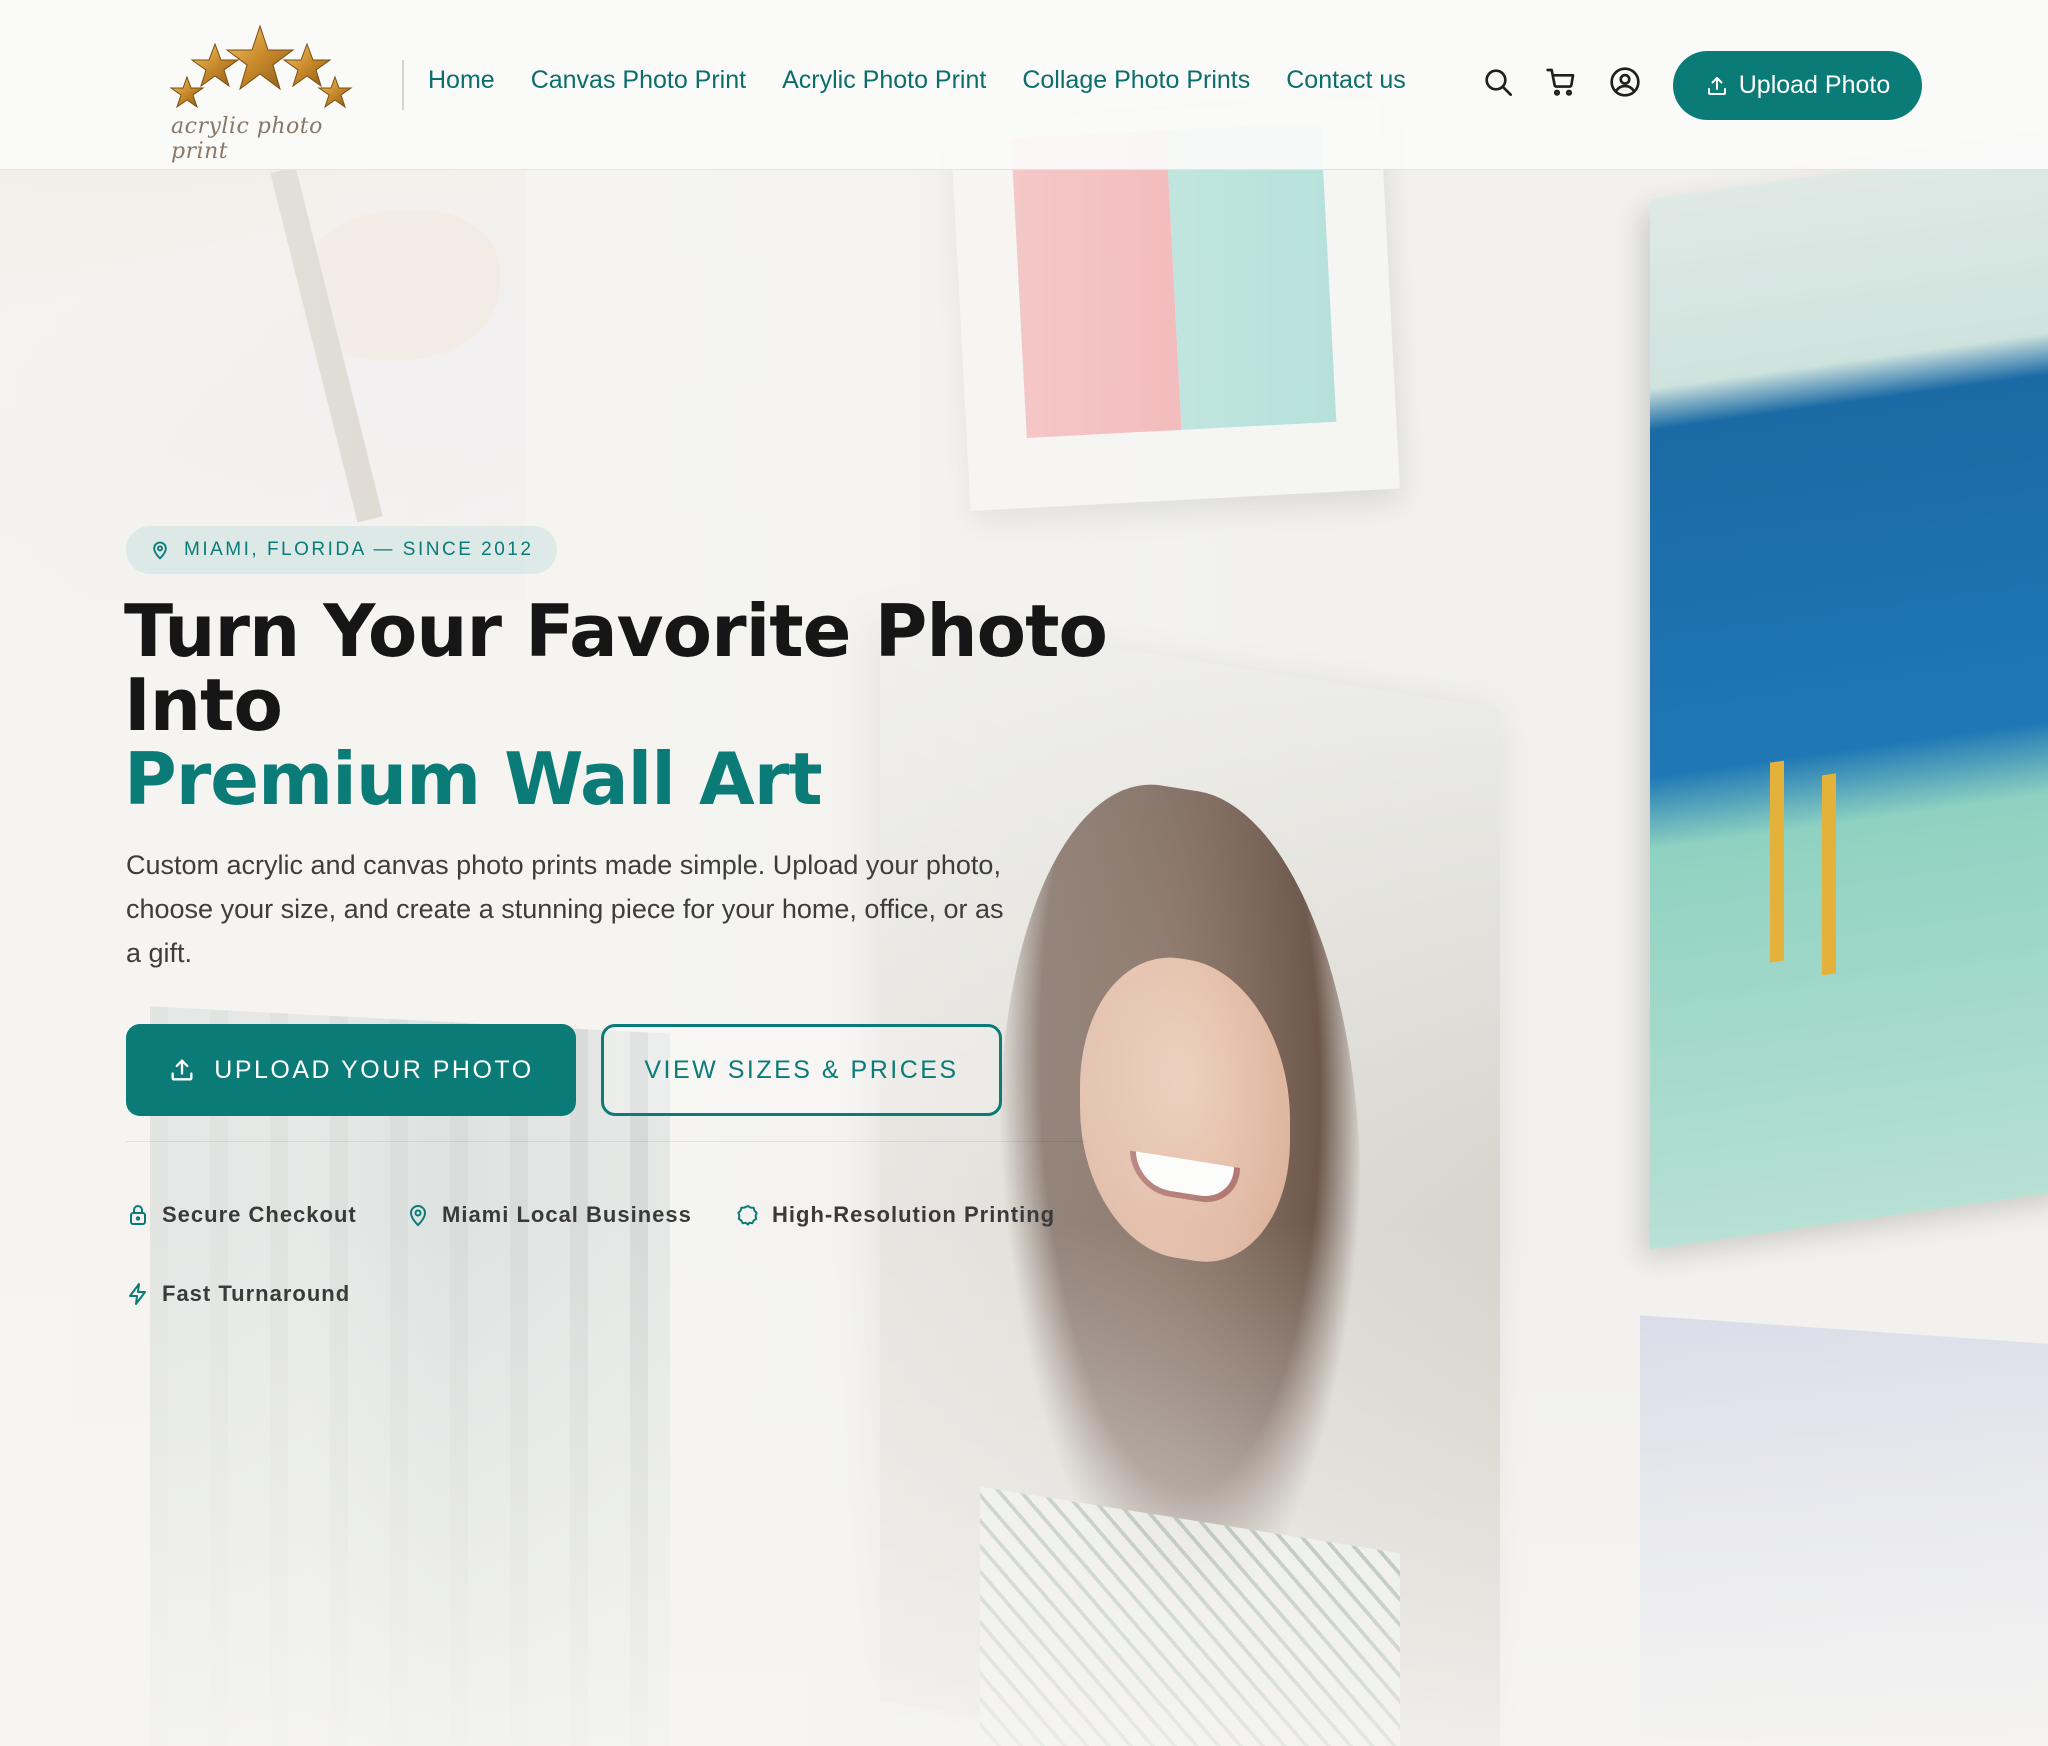  I want to click on trust-label: Miami Local Business, so click(567, 1214).